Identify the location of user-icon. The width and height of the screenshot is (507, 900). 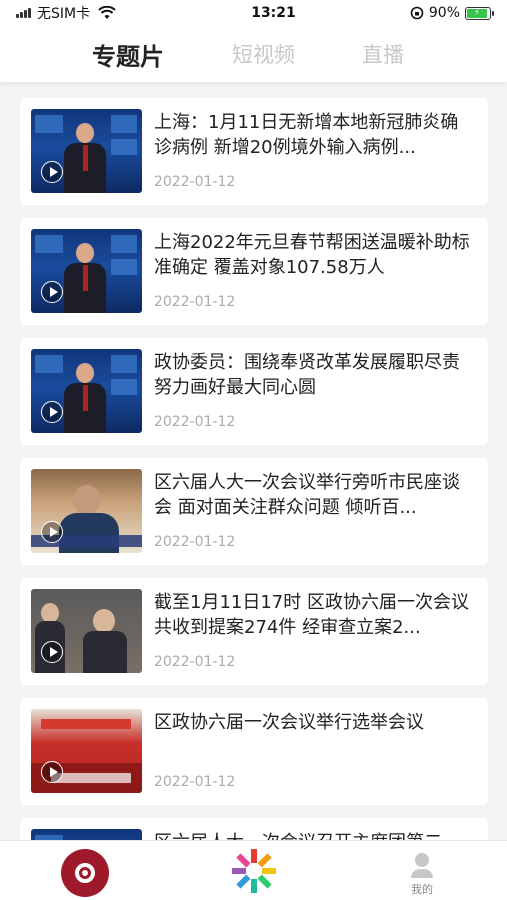
(422, 860).